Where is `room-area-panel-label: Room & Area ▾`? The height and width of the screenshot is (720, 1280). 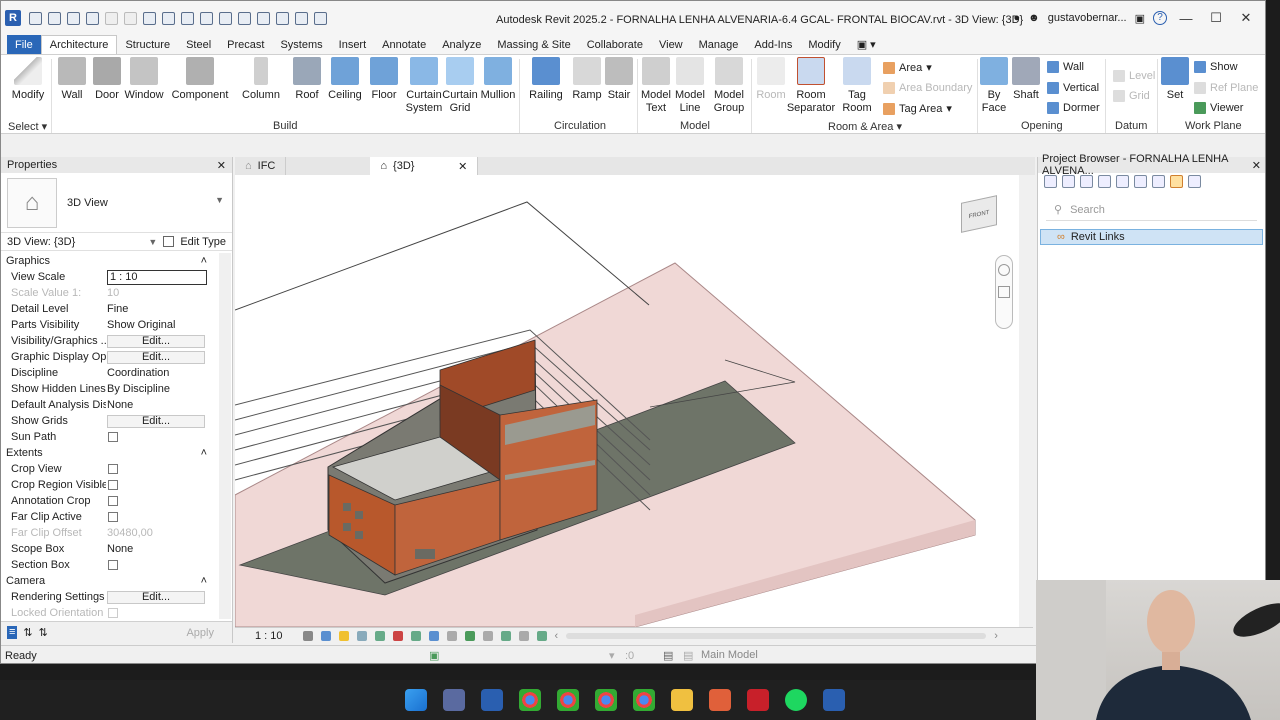
room-area-panel-label: Room & Area ▾ is located at coordinates (865, 126).